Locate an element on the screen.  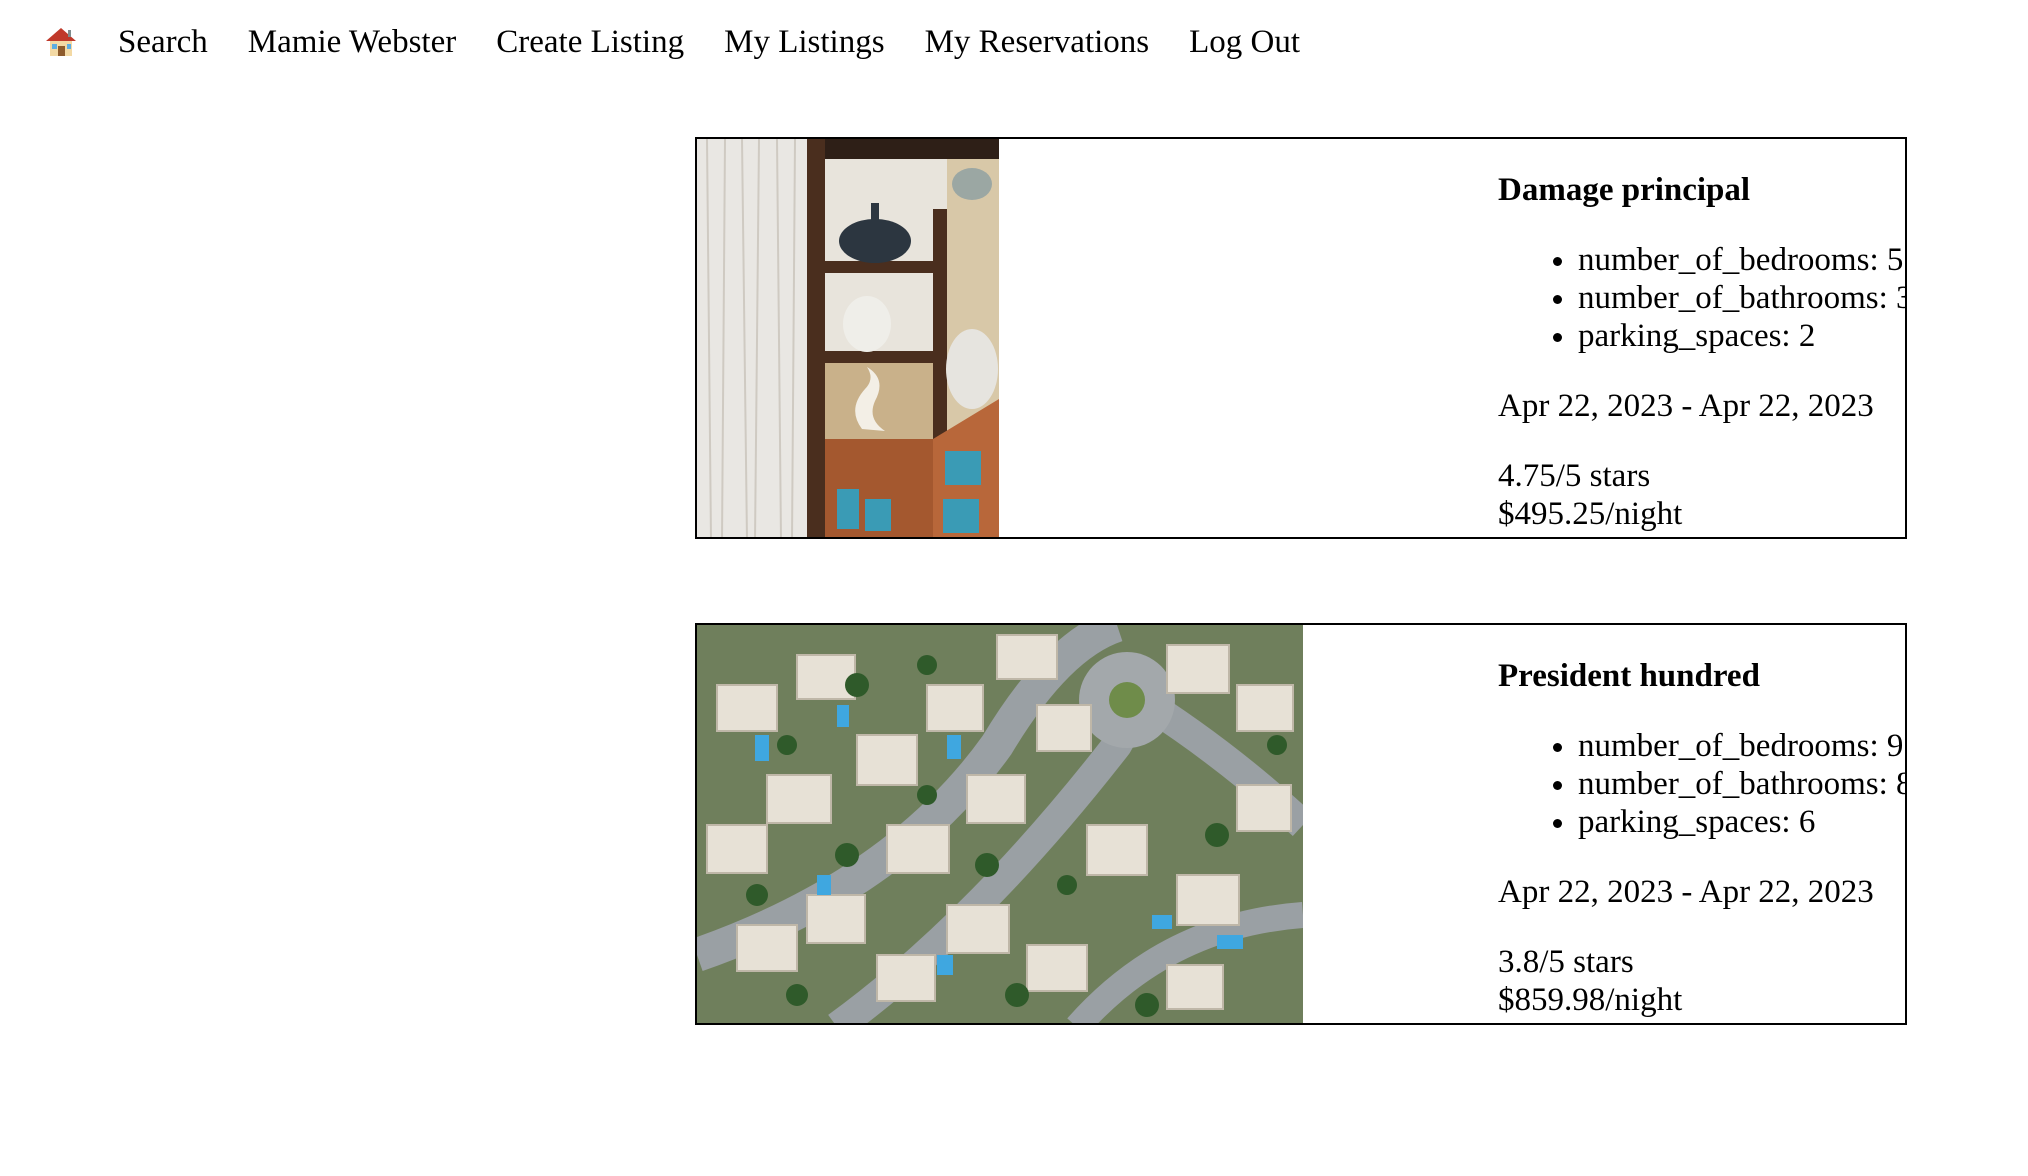
listing-price: $495.25/night is located at coordinates (1590, 514).